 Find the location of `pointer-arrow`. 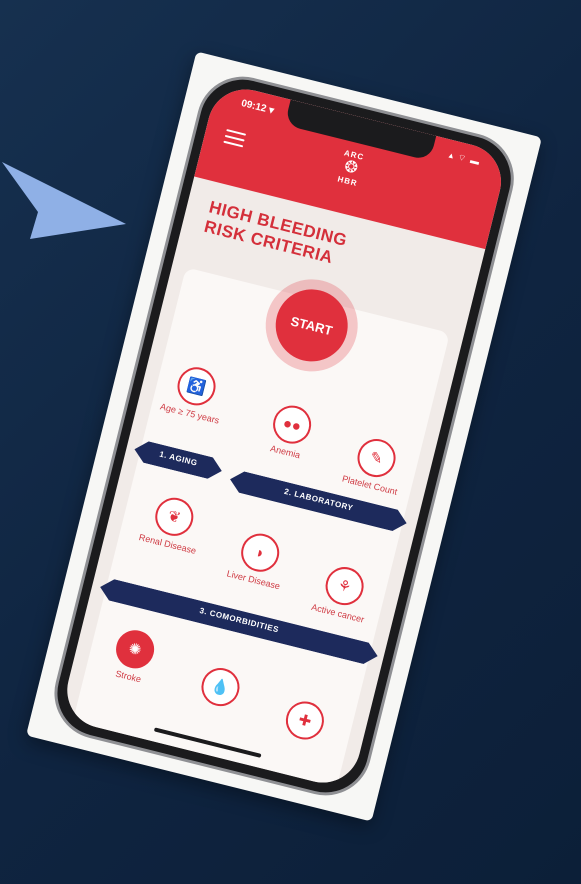

pointer-arrow is located at coordinates (64, 200).